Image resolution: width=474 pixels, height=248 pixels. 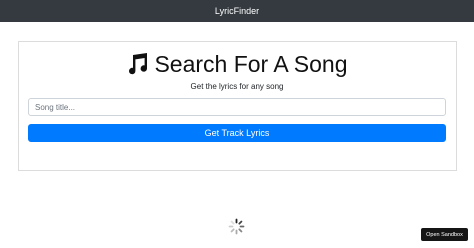 I want to click on navbar-brand: LyricFinder, so click(x=237, y=11).